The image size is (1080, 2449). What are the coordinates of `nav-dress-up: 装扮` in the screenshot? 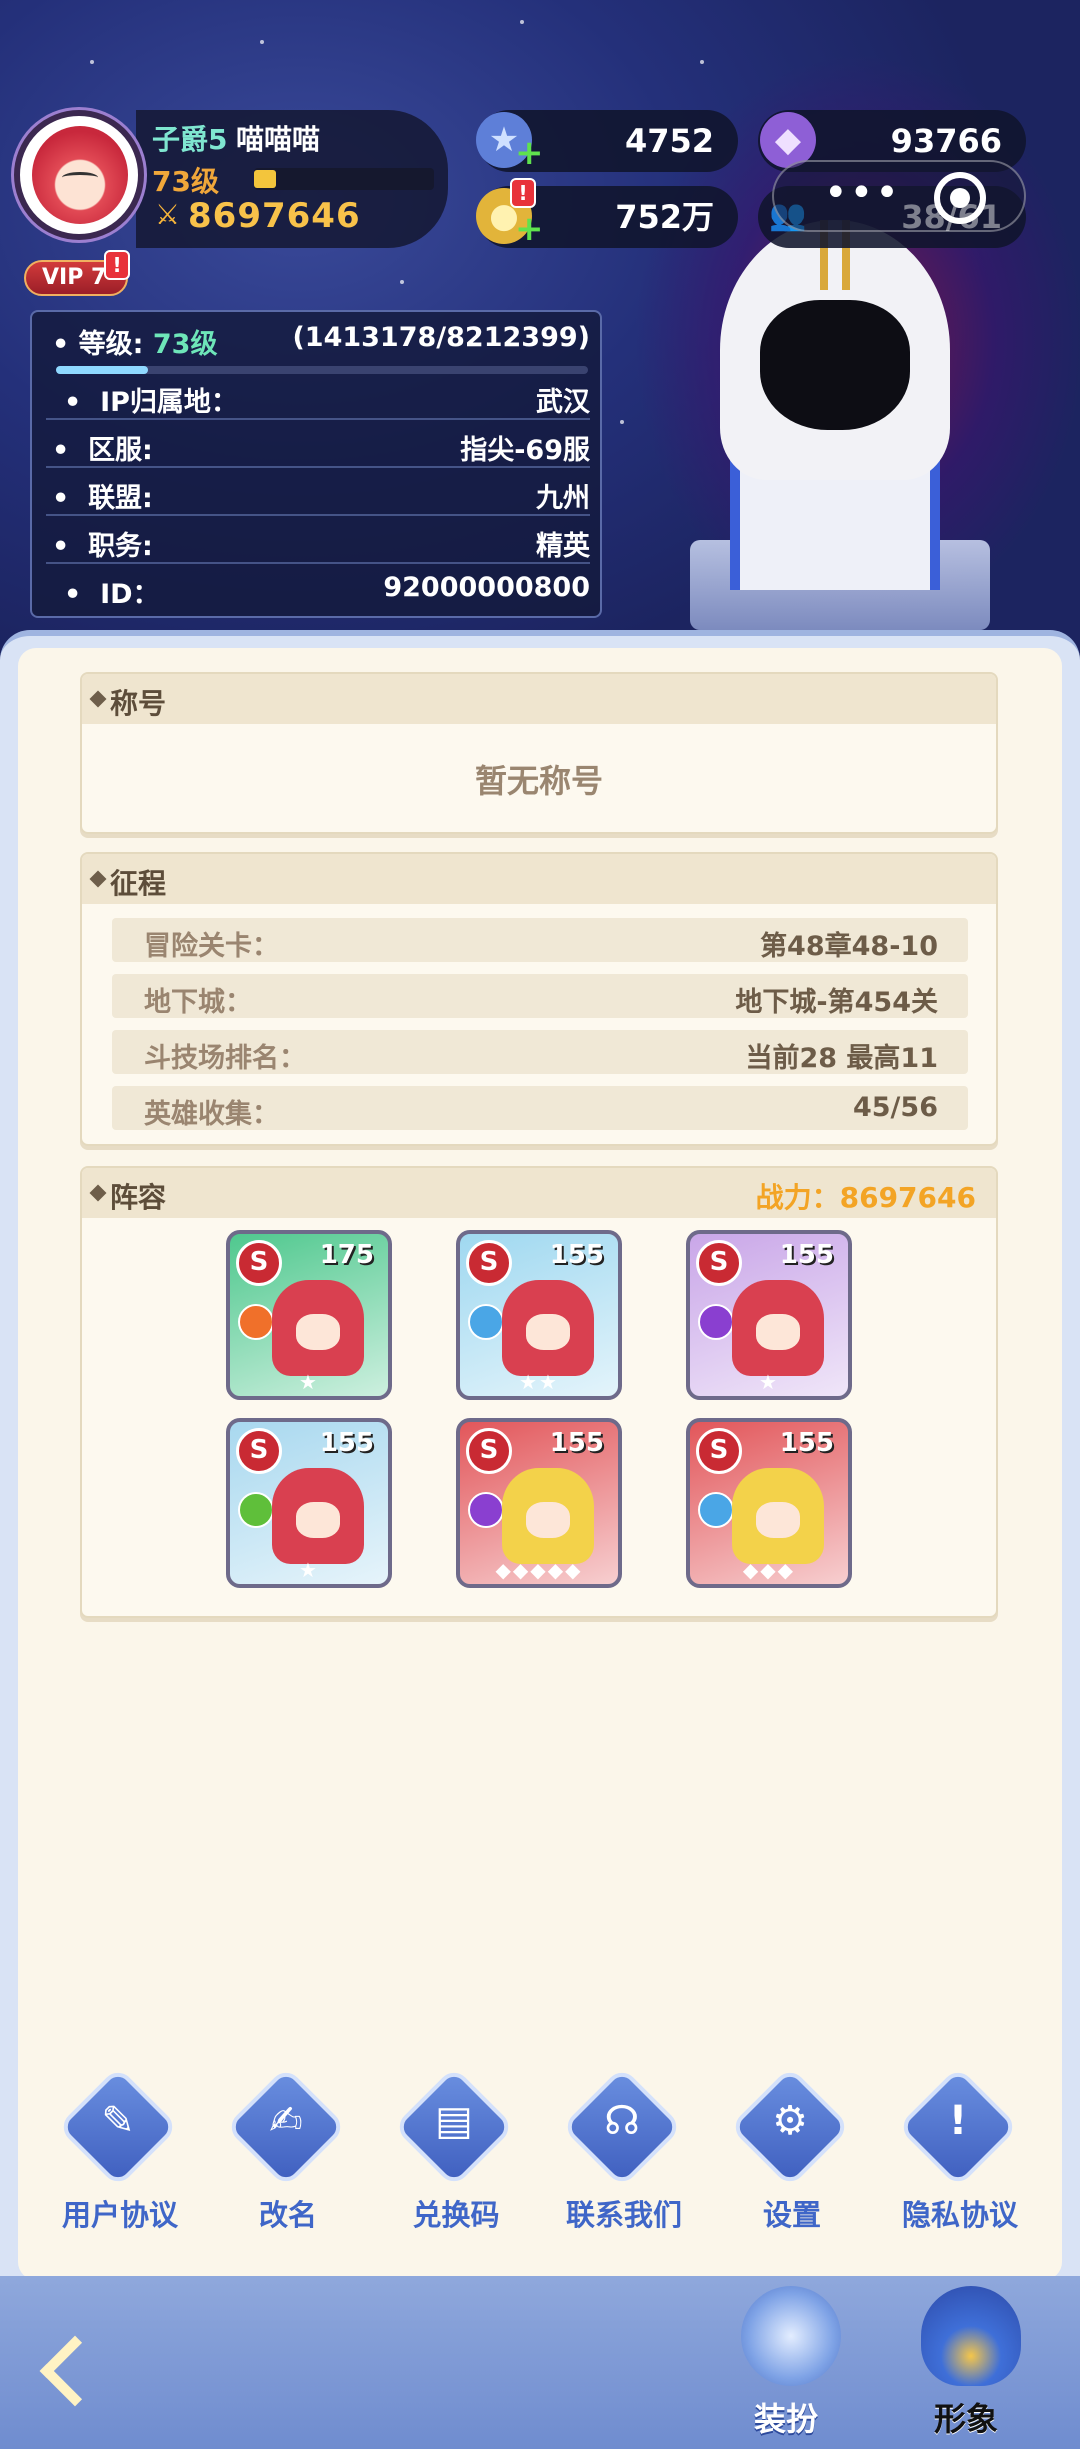 It's located at (786, 2362).